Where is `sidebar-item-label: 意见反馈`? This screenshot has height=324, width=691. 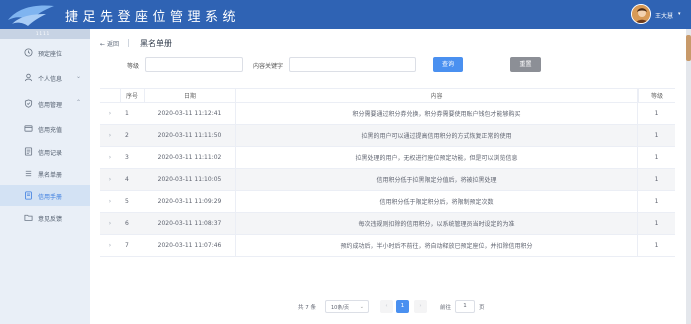 sidebar-item-label: 意见反馈 is located at coordinates (50, 219).